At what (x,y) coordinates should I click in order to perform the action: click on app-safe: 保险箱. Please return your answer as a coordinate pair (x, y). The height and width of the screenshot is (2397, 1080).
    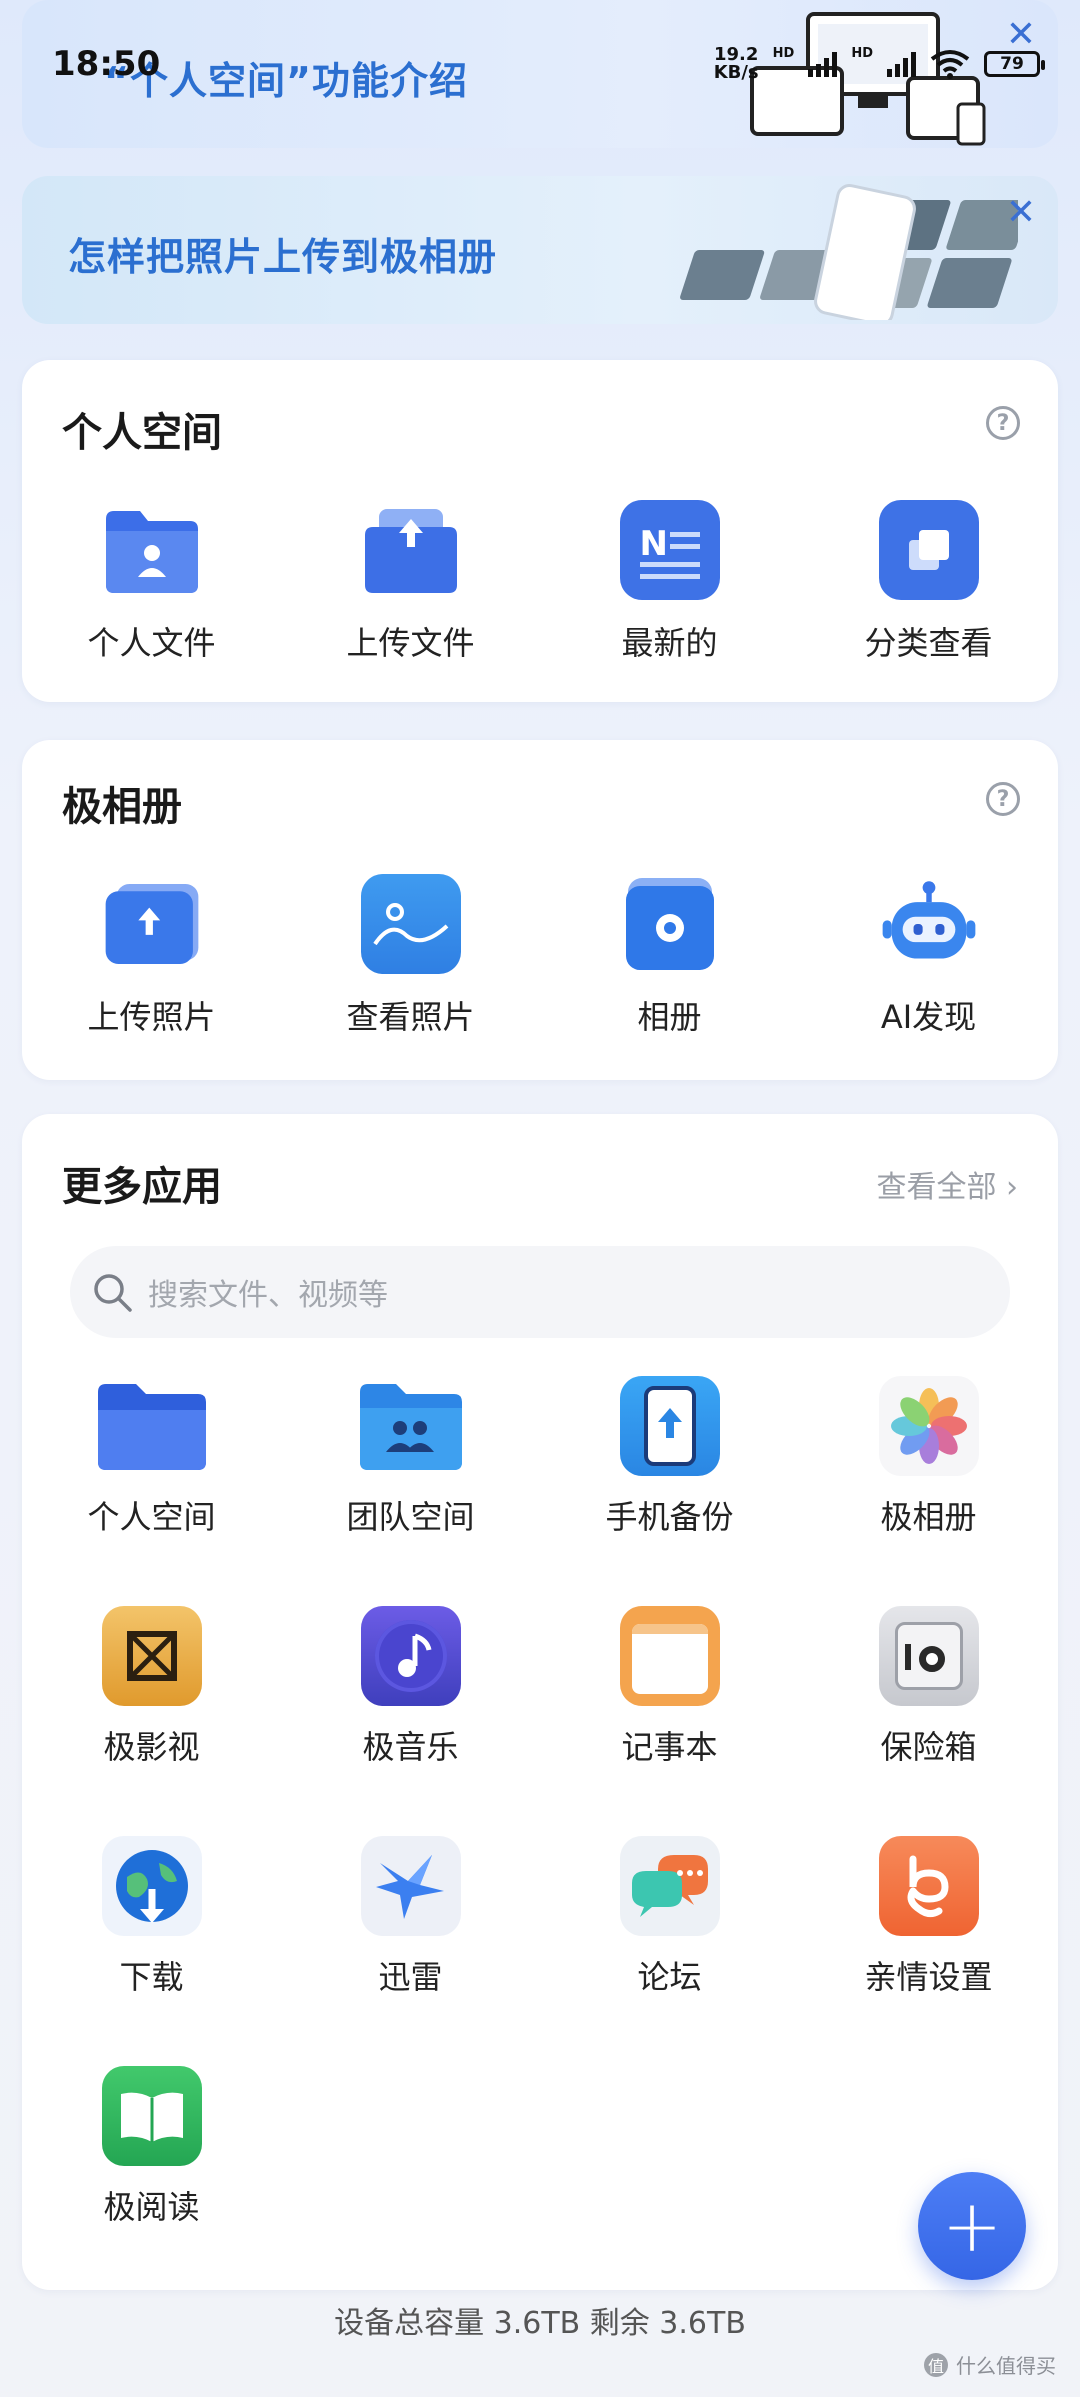
    Looking at the image, I should click on (928, 1721).